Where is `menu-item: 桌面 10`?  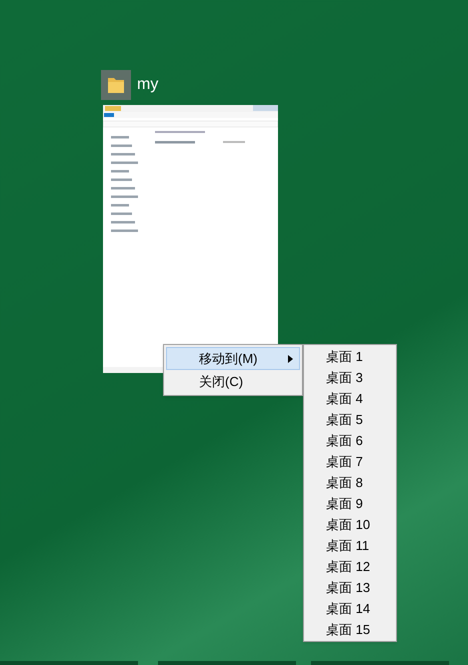
menu-item: 桌面 10 is located at coordinates (350, 524).